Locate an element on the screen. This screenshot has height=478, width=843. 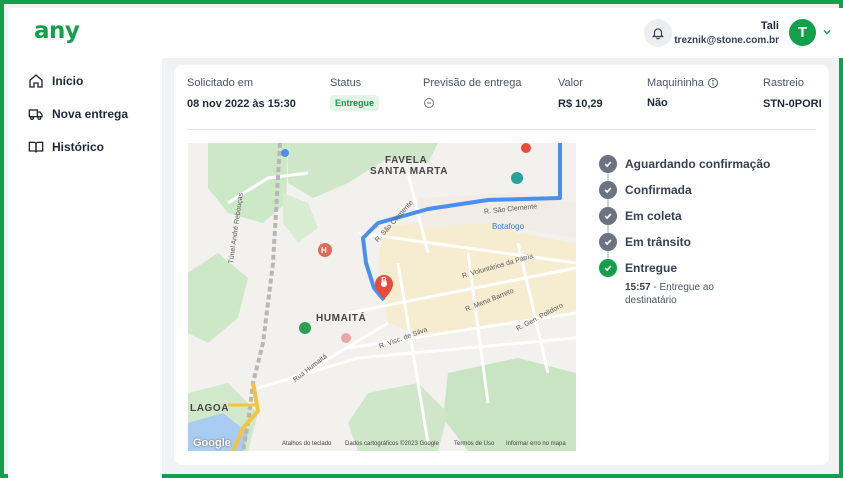
map-label-botafogo: Botafogo is located at coordinates (508, 226).